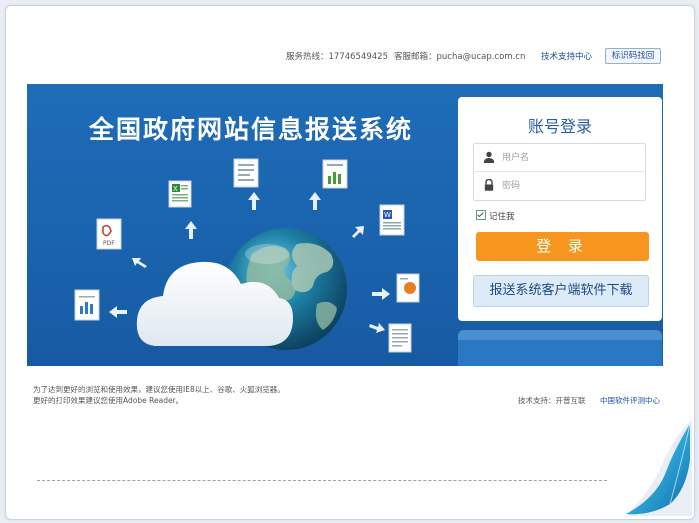 The width and height of the screenshot is (699, 523). I want to click on report-file-icon, so click(246, 173).